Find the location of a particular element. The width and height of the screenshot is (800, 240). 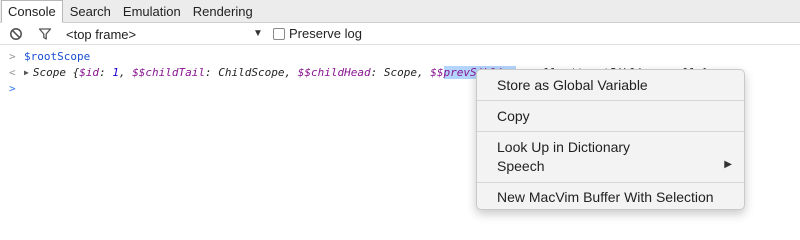

menu-item-store-as-global-variable: Store as Global Variable is located at coordinates (572, 85).